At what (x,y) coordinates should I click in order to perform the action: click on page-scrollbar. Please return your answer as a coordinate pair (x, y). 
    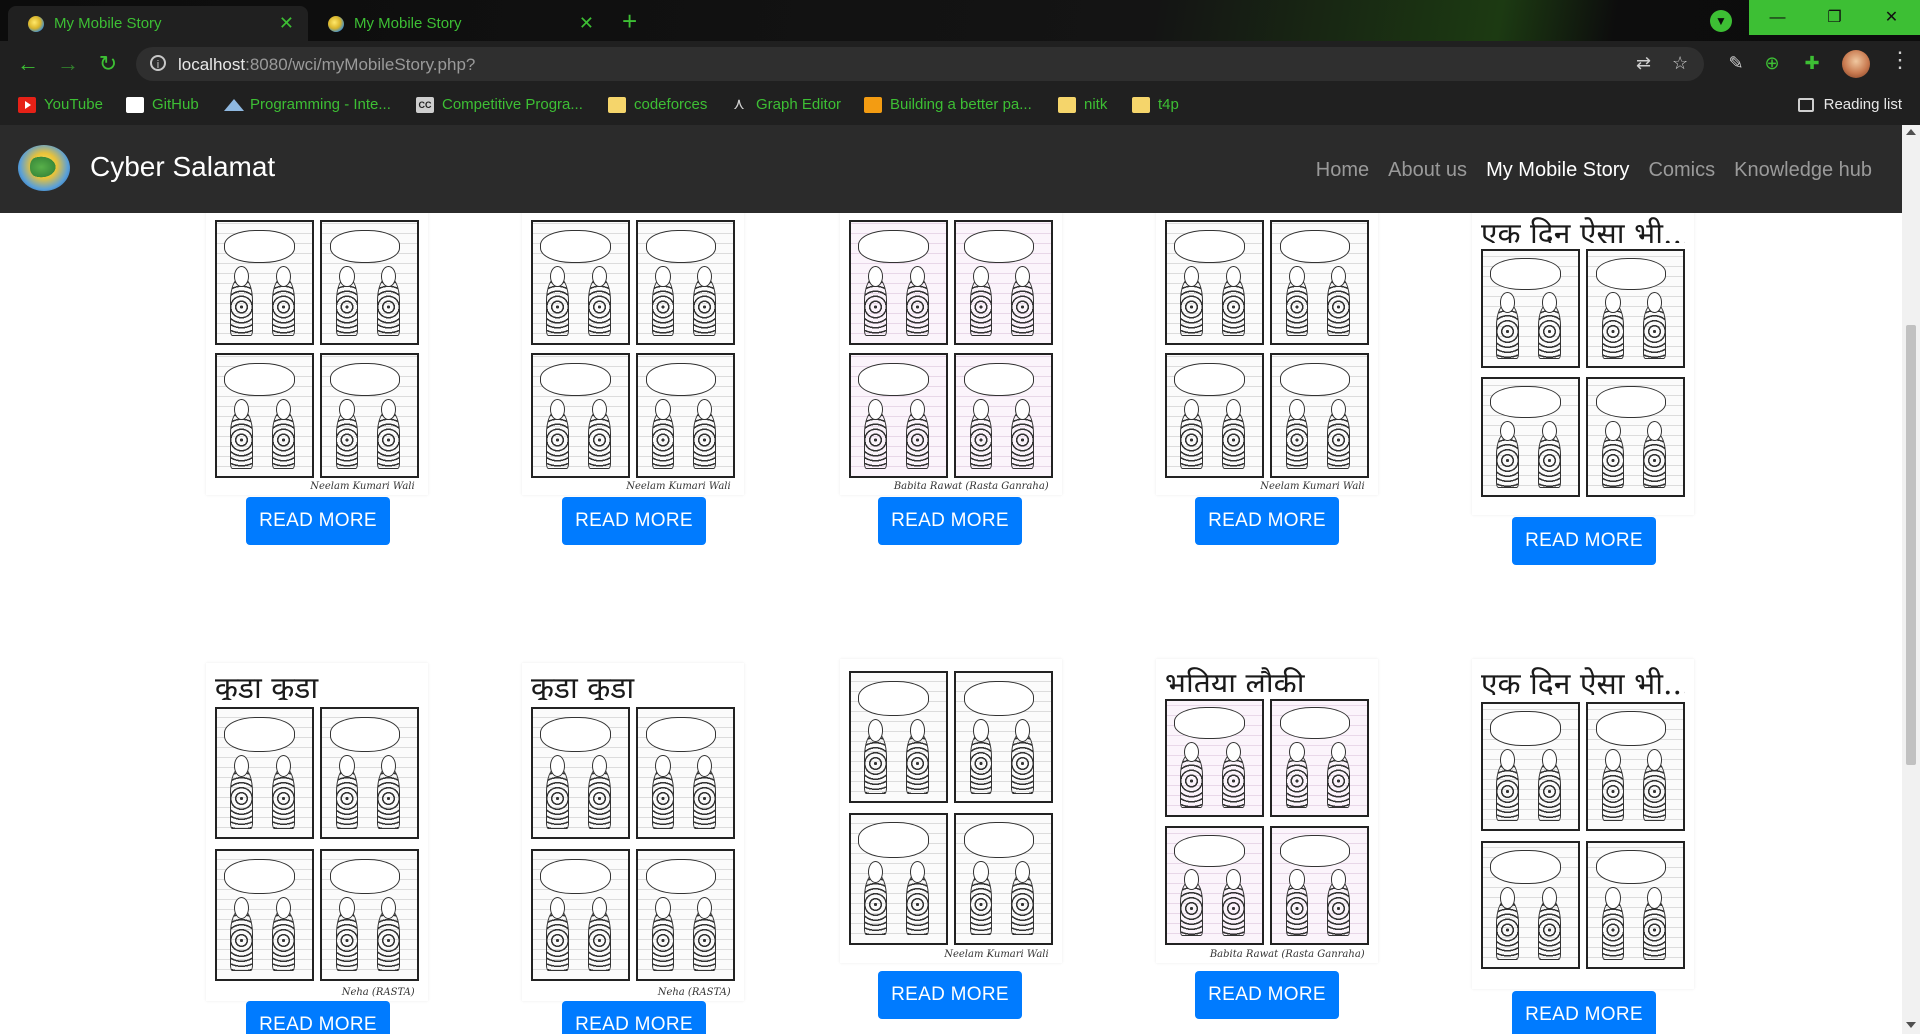
    Looking at the image, I should click on (1911, 579).